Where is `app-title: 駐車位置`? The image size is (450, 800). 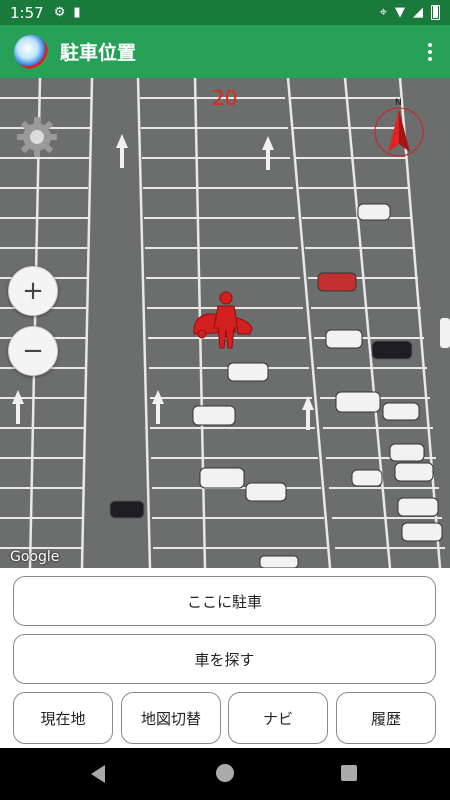 app-title: 駐車位置 is located at coordinates (98, 53).